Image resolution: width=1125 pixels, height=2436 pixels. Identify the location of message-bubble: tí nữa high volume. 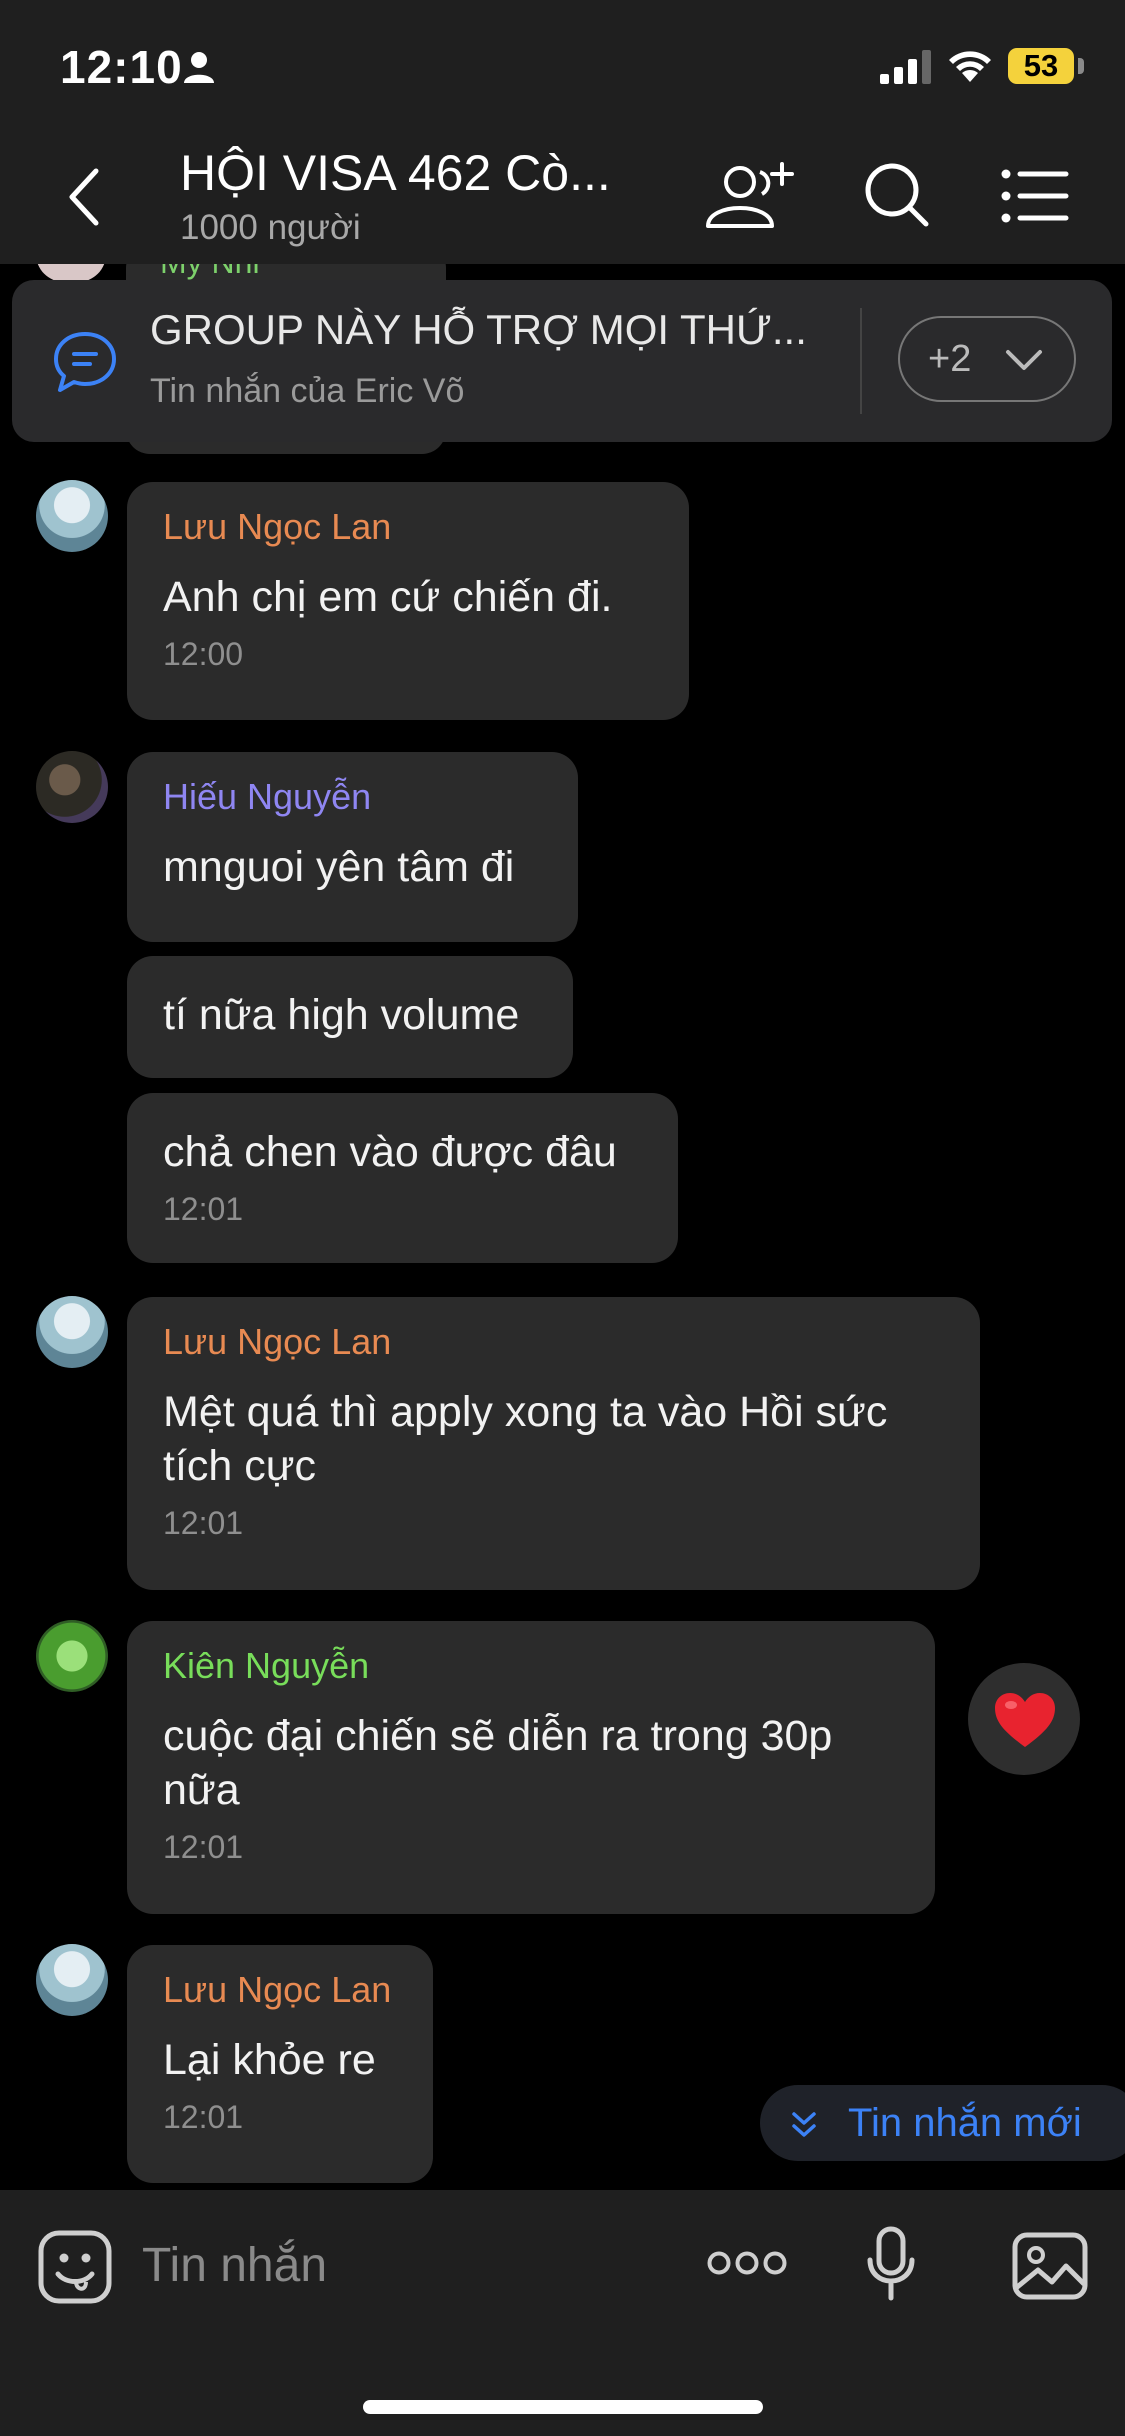
(350, 1017).